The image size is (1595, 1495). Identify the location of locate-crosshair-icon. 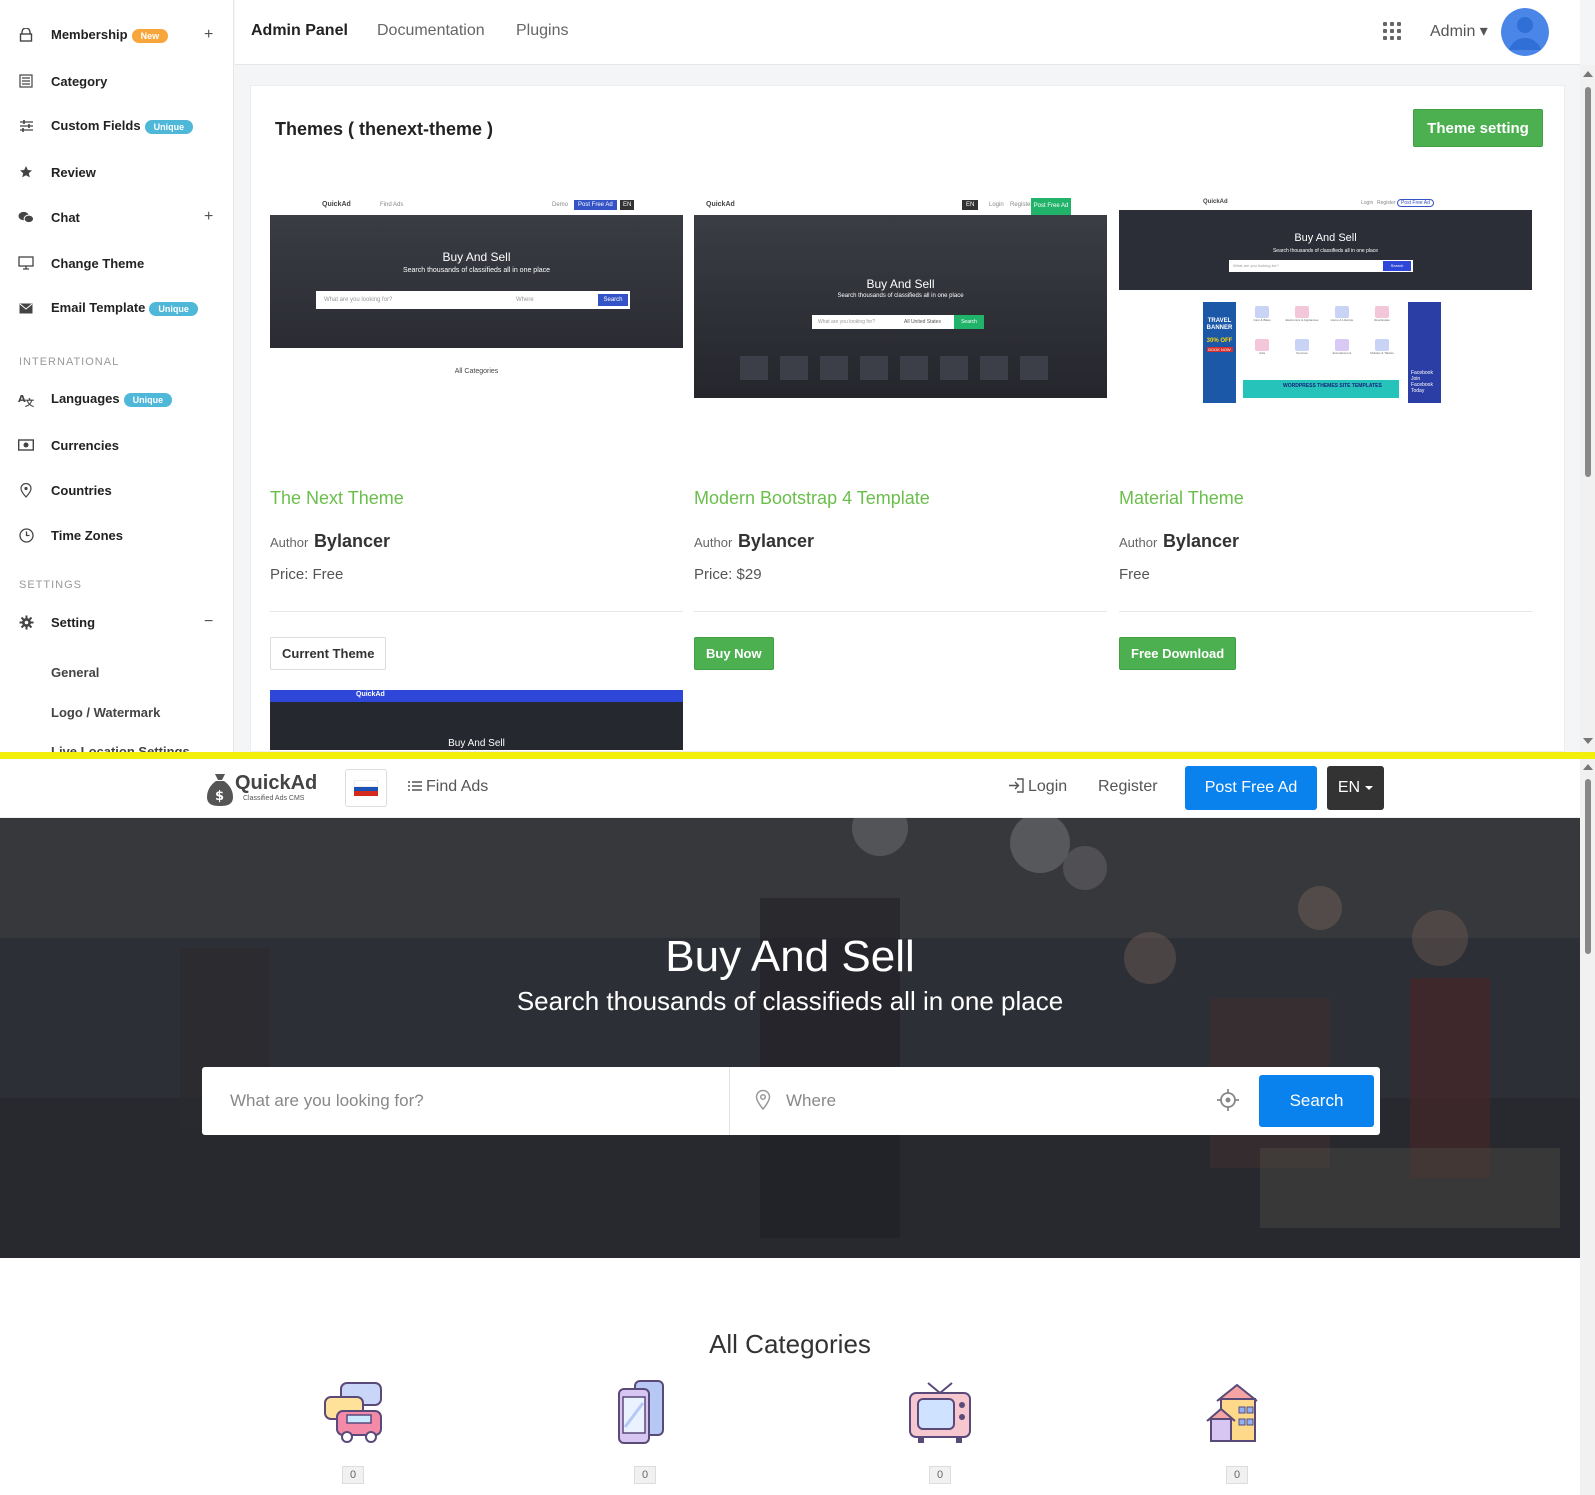
(1228, 1102).